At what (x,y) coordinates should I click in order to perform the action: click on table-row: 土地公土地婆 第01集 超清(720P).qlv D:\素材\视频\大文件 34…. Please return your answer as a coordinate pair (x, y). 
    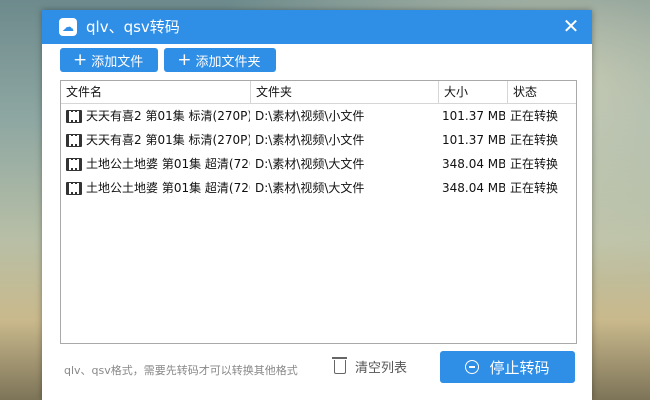
    Looking at the image, I should click on (318, 164).